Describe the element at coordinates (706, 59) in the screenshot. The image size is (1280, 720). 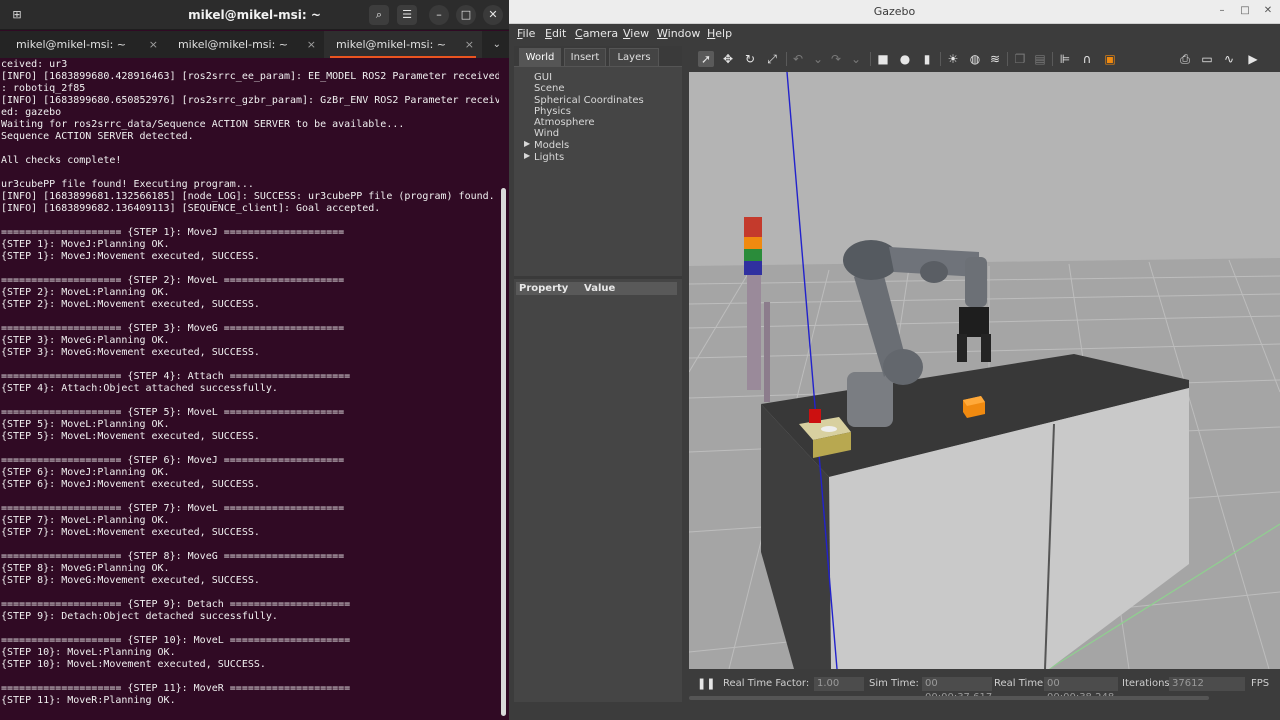
I see `select-arrow-icon: ➚` at that location.